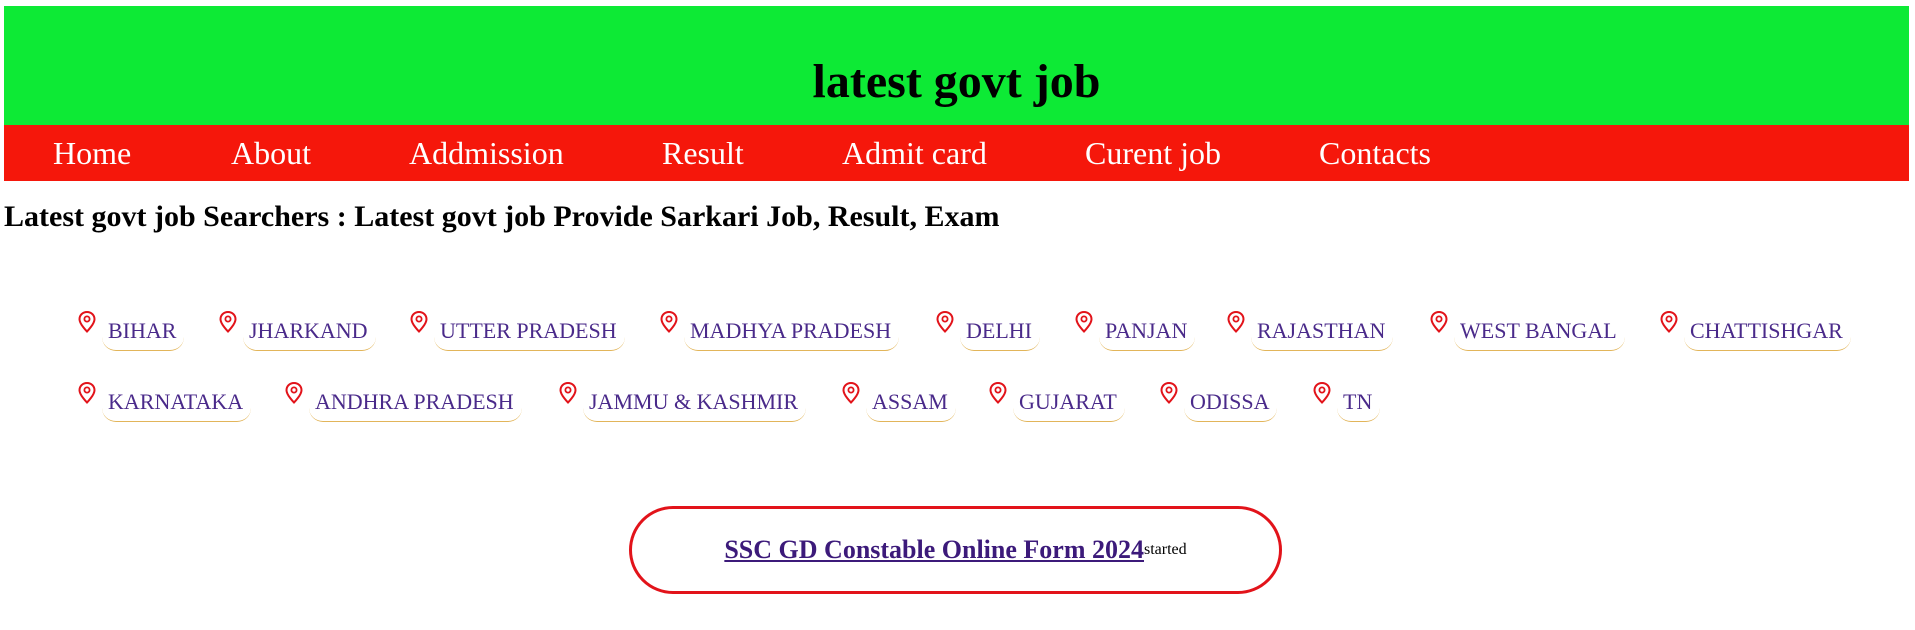 This screenshot has width=1915, height=630. I want to click on state-label: ASSAM, so click(911, 401).